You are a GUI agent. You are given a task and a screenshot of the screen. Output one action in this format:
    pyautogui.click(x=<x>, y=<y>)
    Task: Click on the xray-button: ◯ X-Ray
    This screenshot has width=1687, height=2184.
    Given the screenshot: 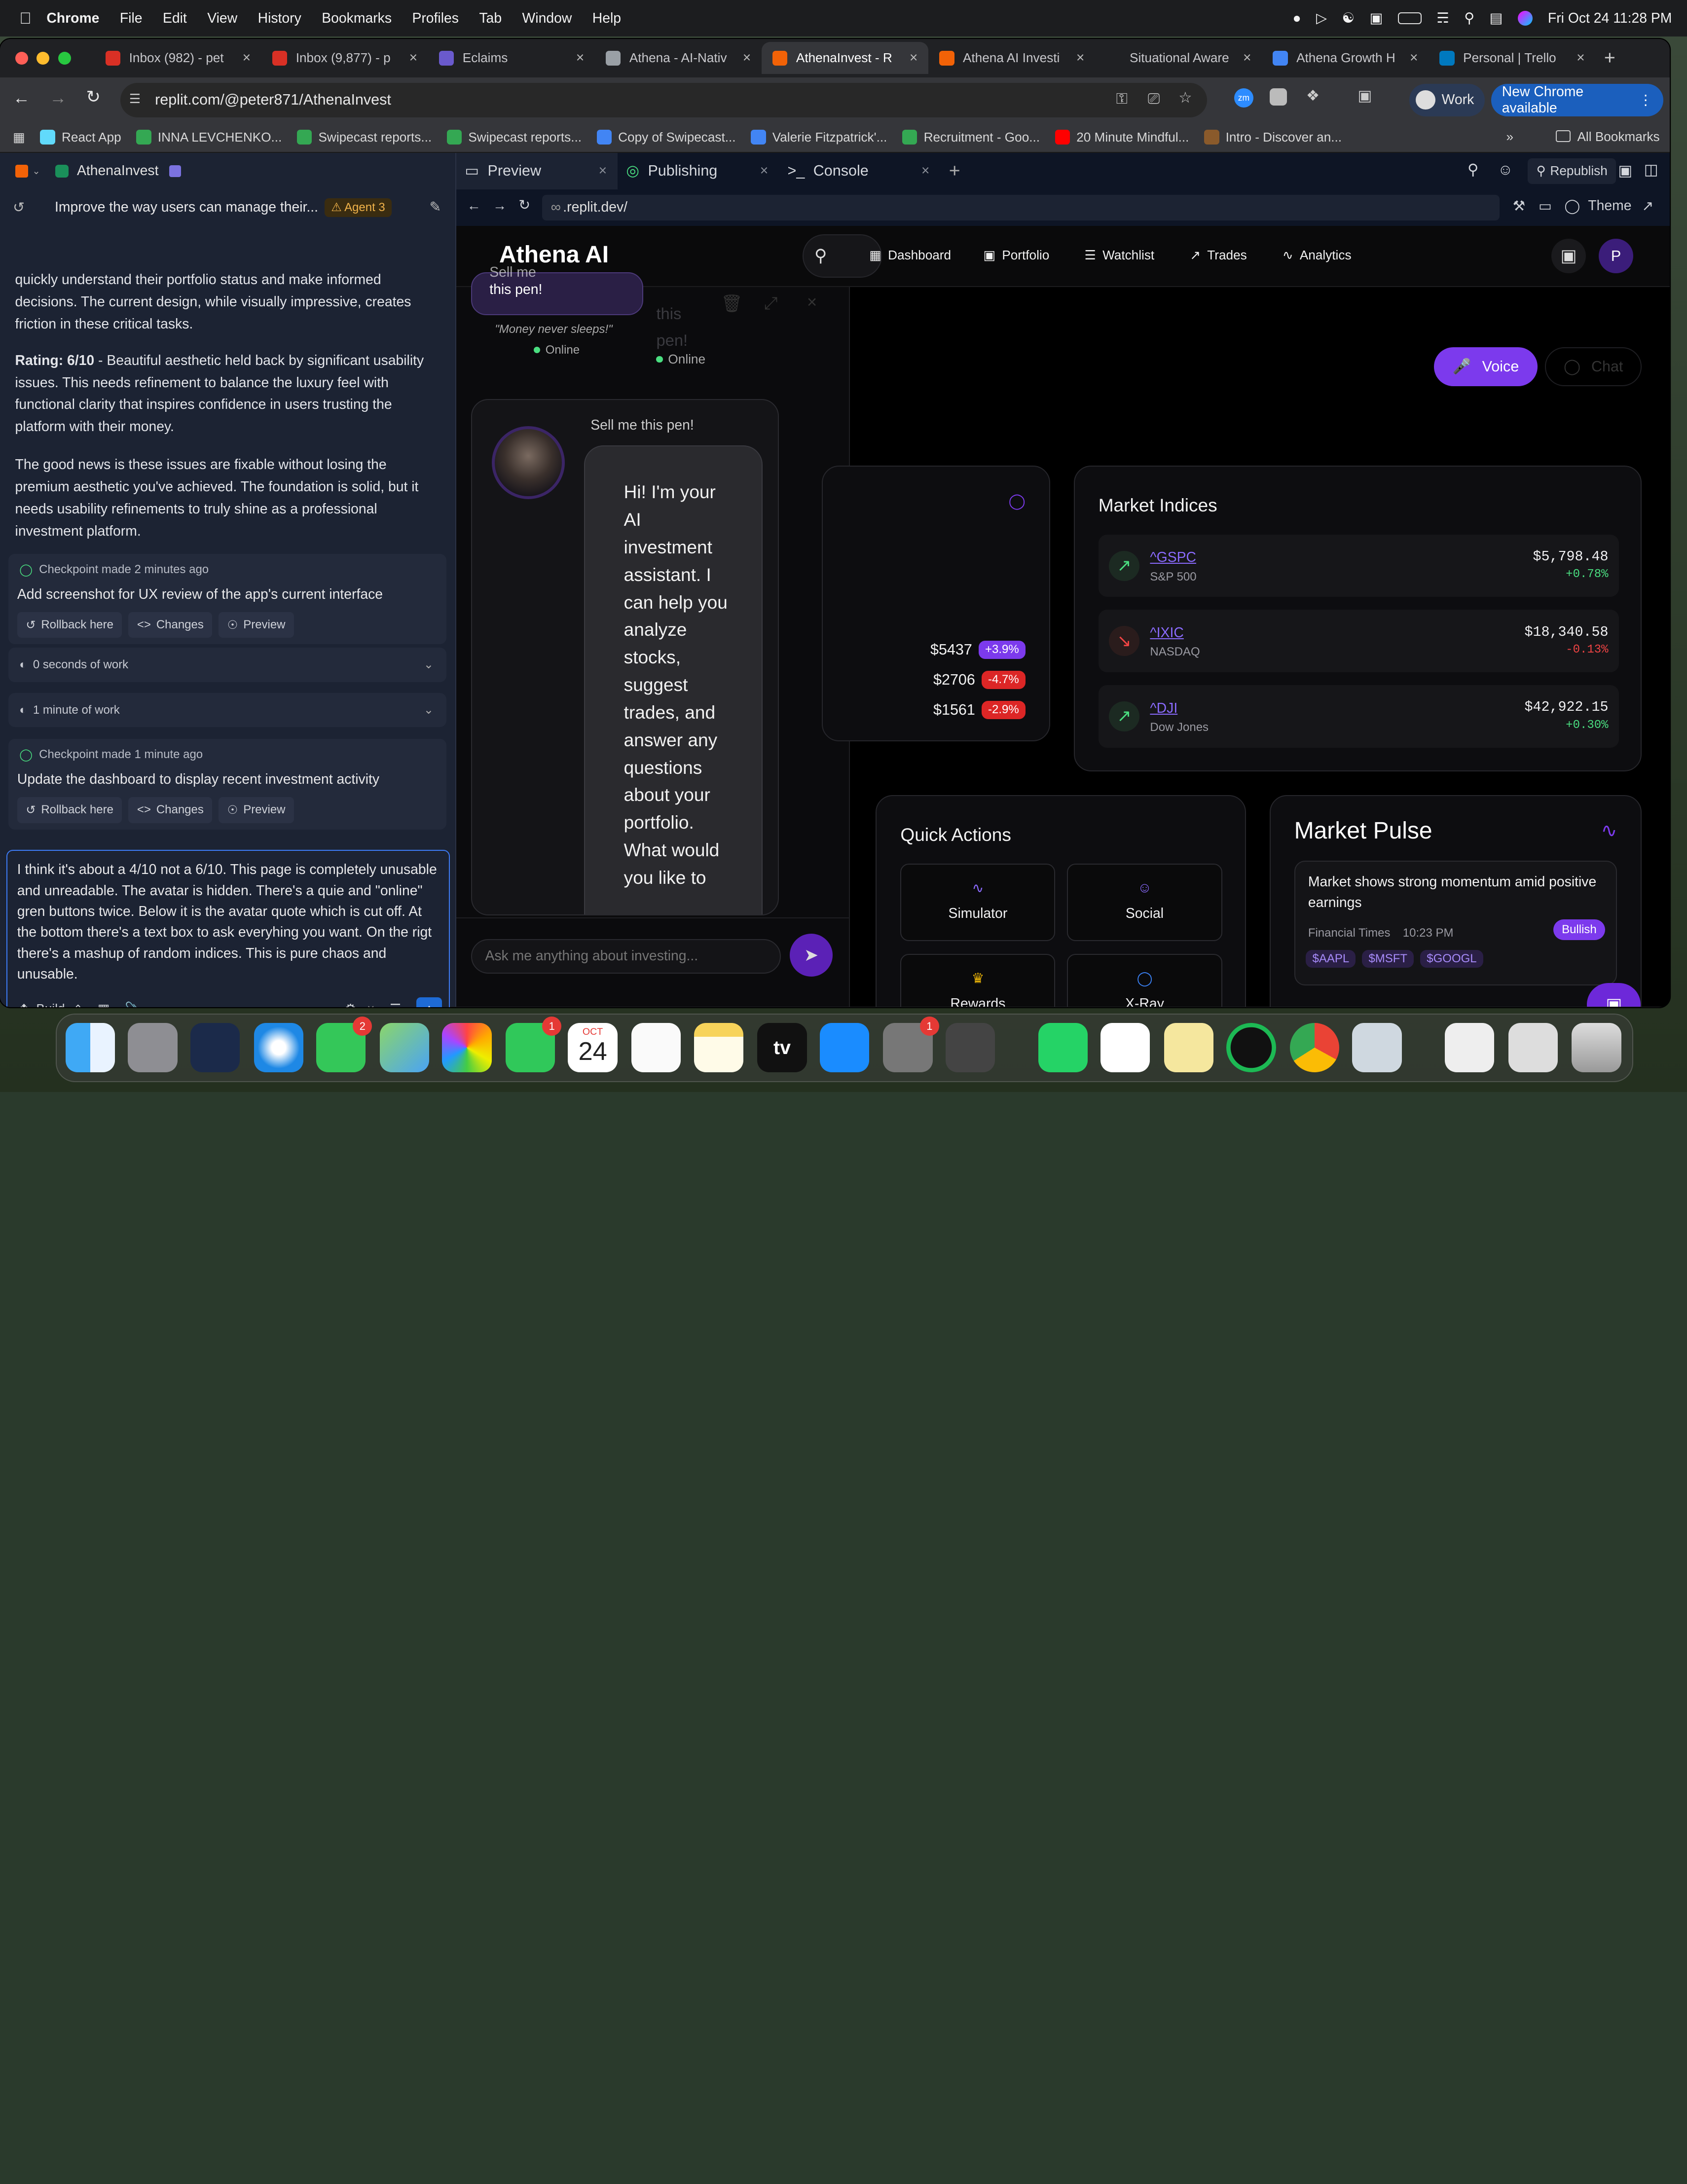 What is the action you would take?
    pyautogui.click(x=1144, y=980)
    